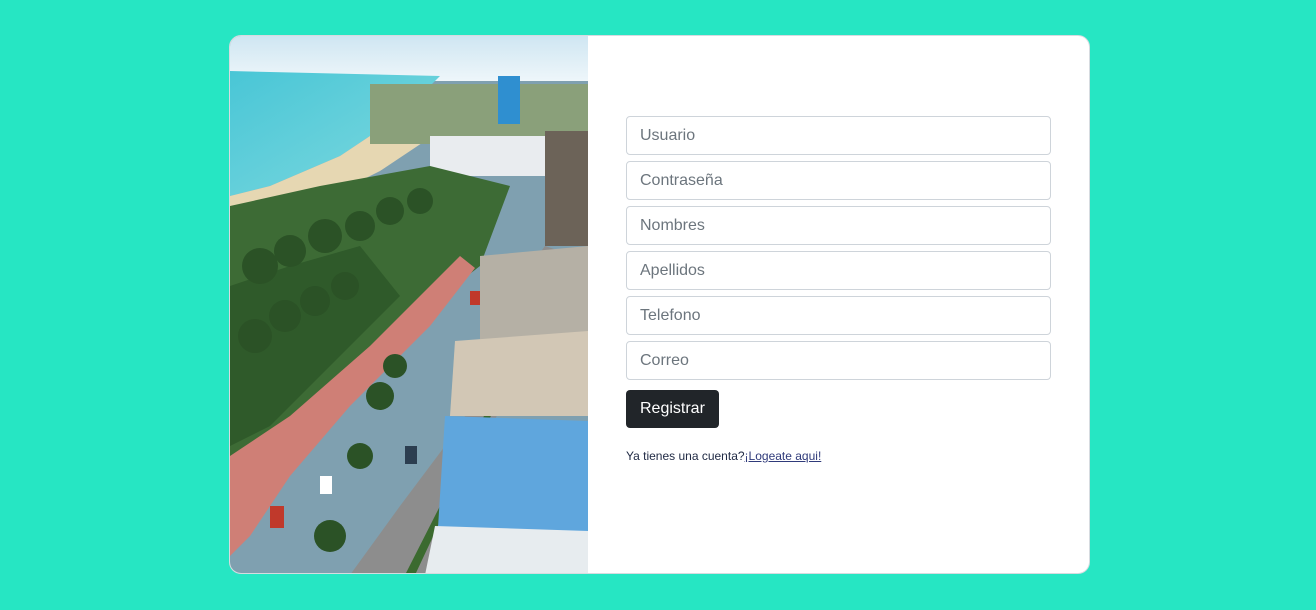  I want to click on apellidos-input, so click(838, 270).